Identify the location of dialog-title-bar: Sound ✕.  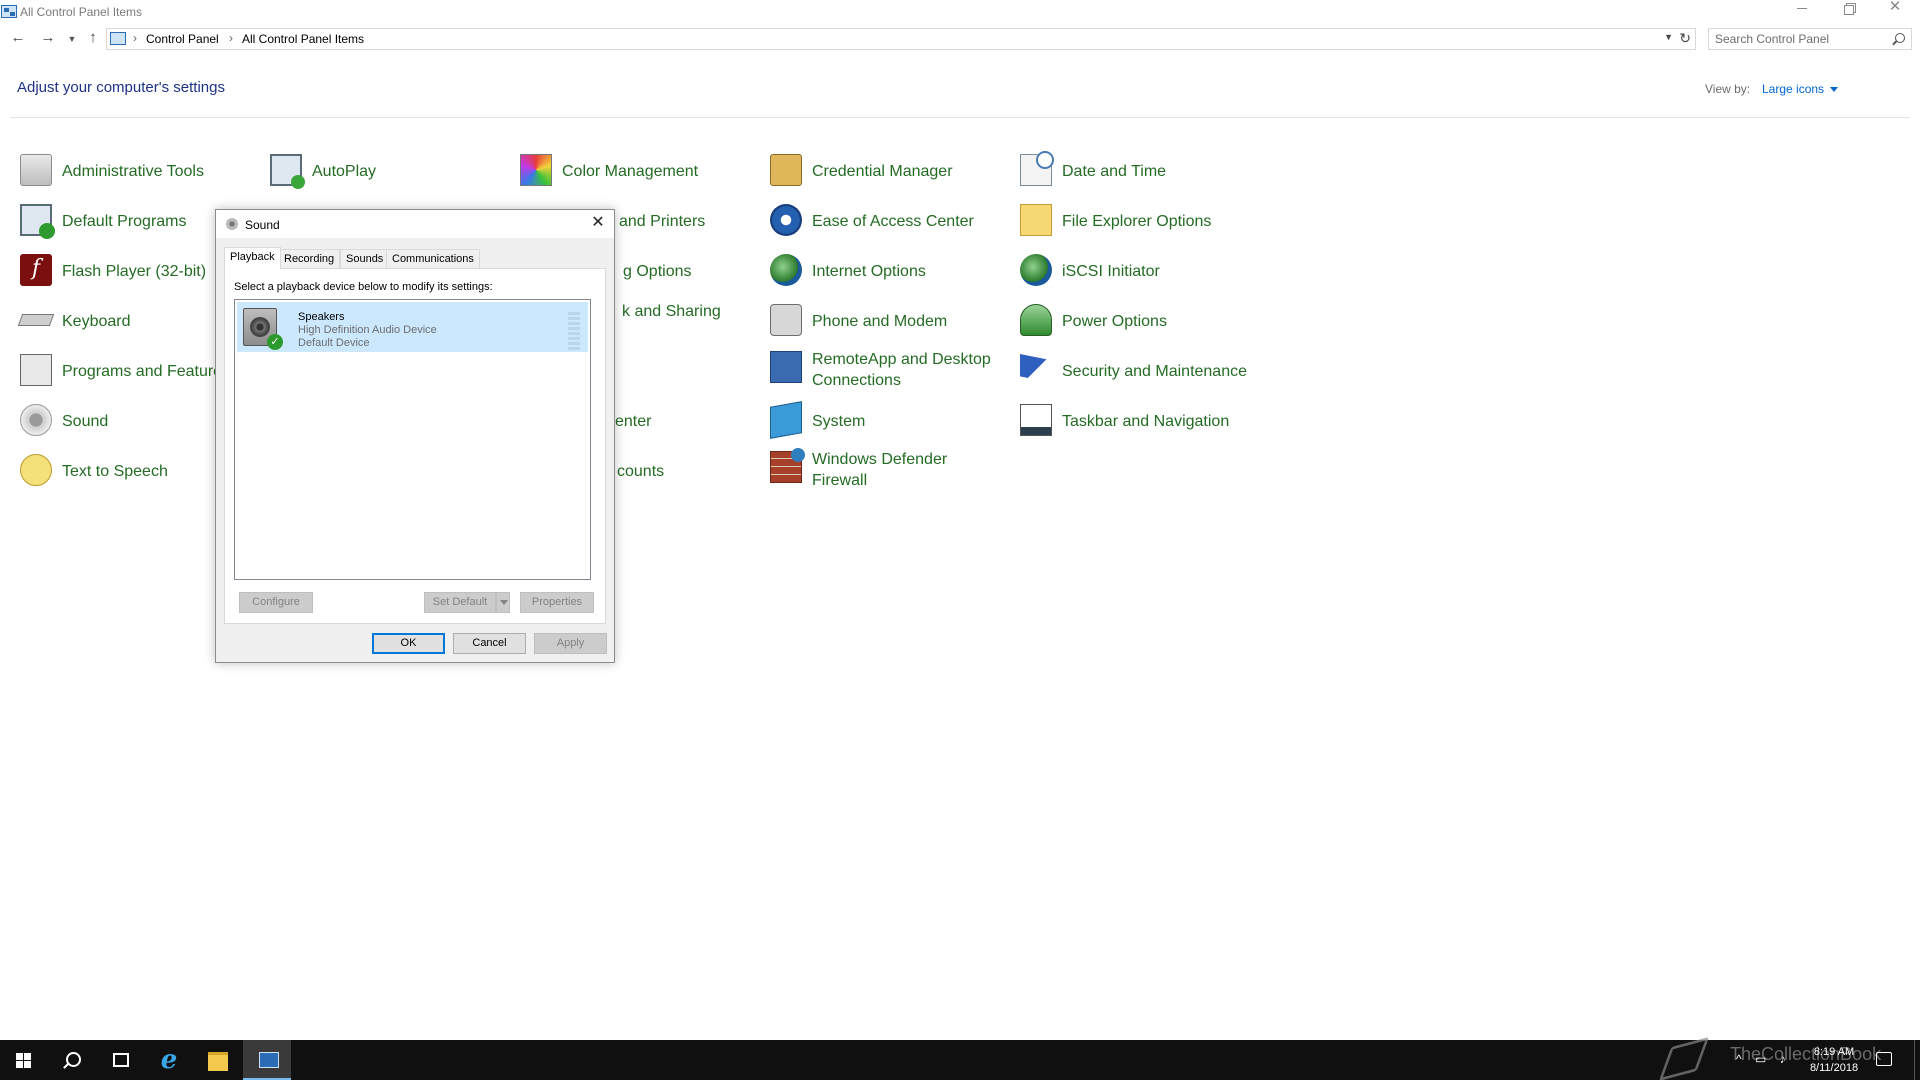
(415, 224).